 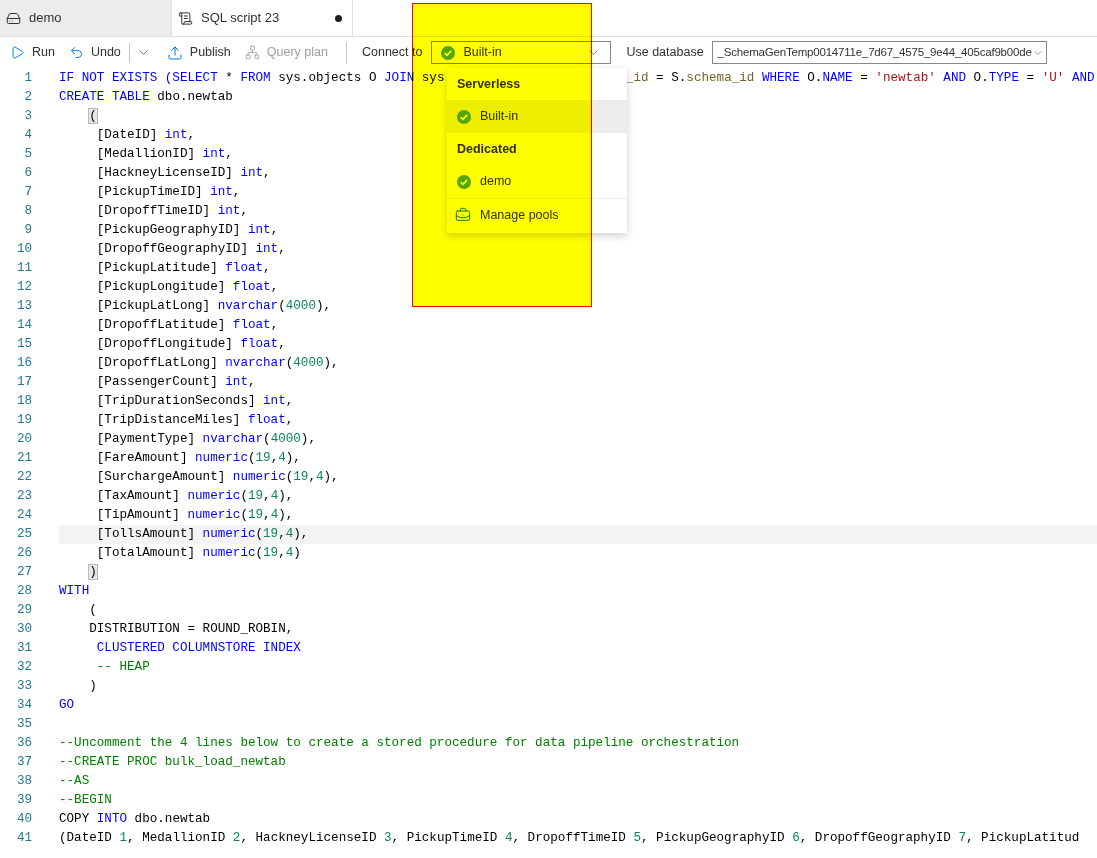 I want to click on code-line: [TotalAmount] numeric(19,4), so click(x=198, y=553).